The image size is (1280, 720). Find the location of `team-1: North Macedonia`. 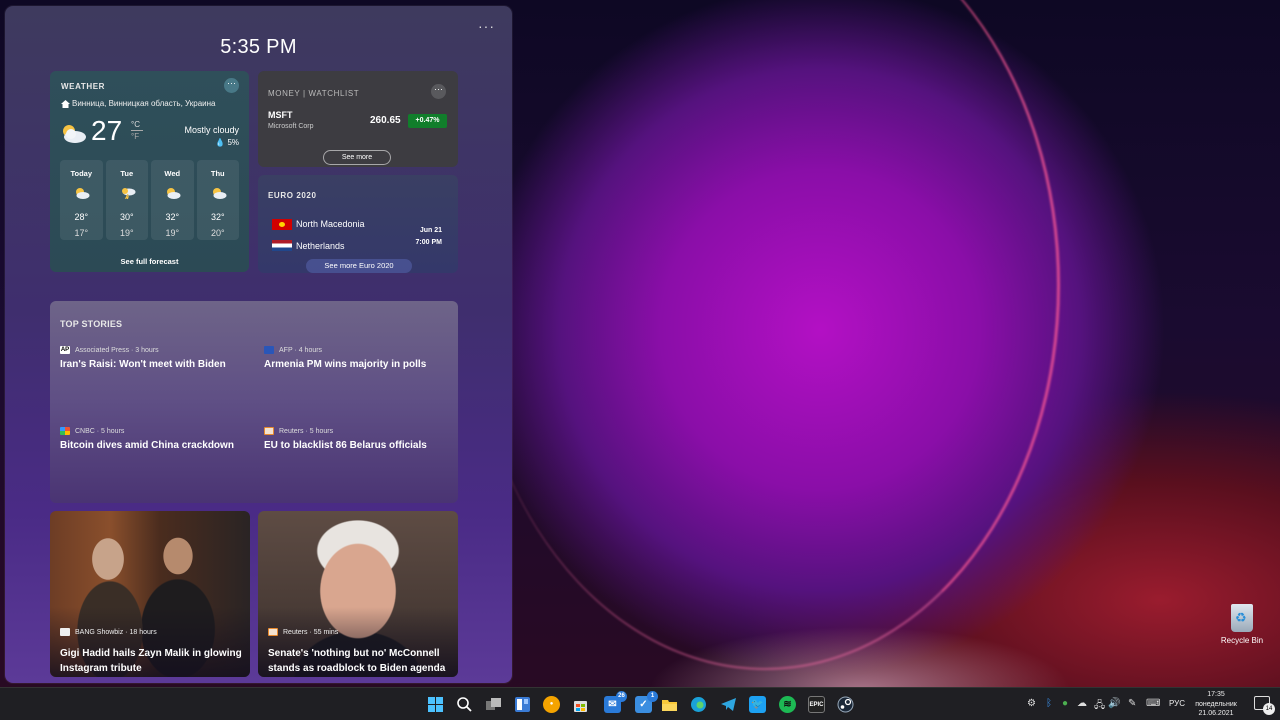

team-1: North Macedonia is located at coordinates (330, 224).